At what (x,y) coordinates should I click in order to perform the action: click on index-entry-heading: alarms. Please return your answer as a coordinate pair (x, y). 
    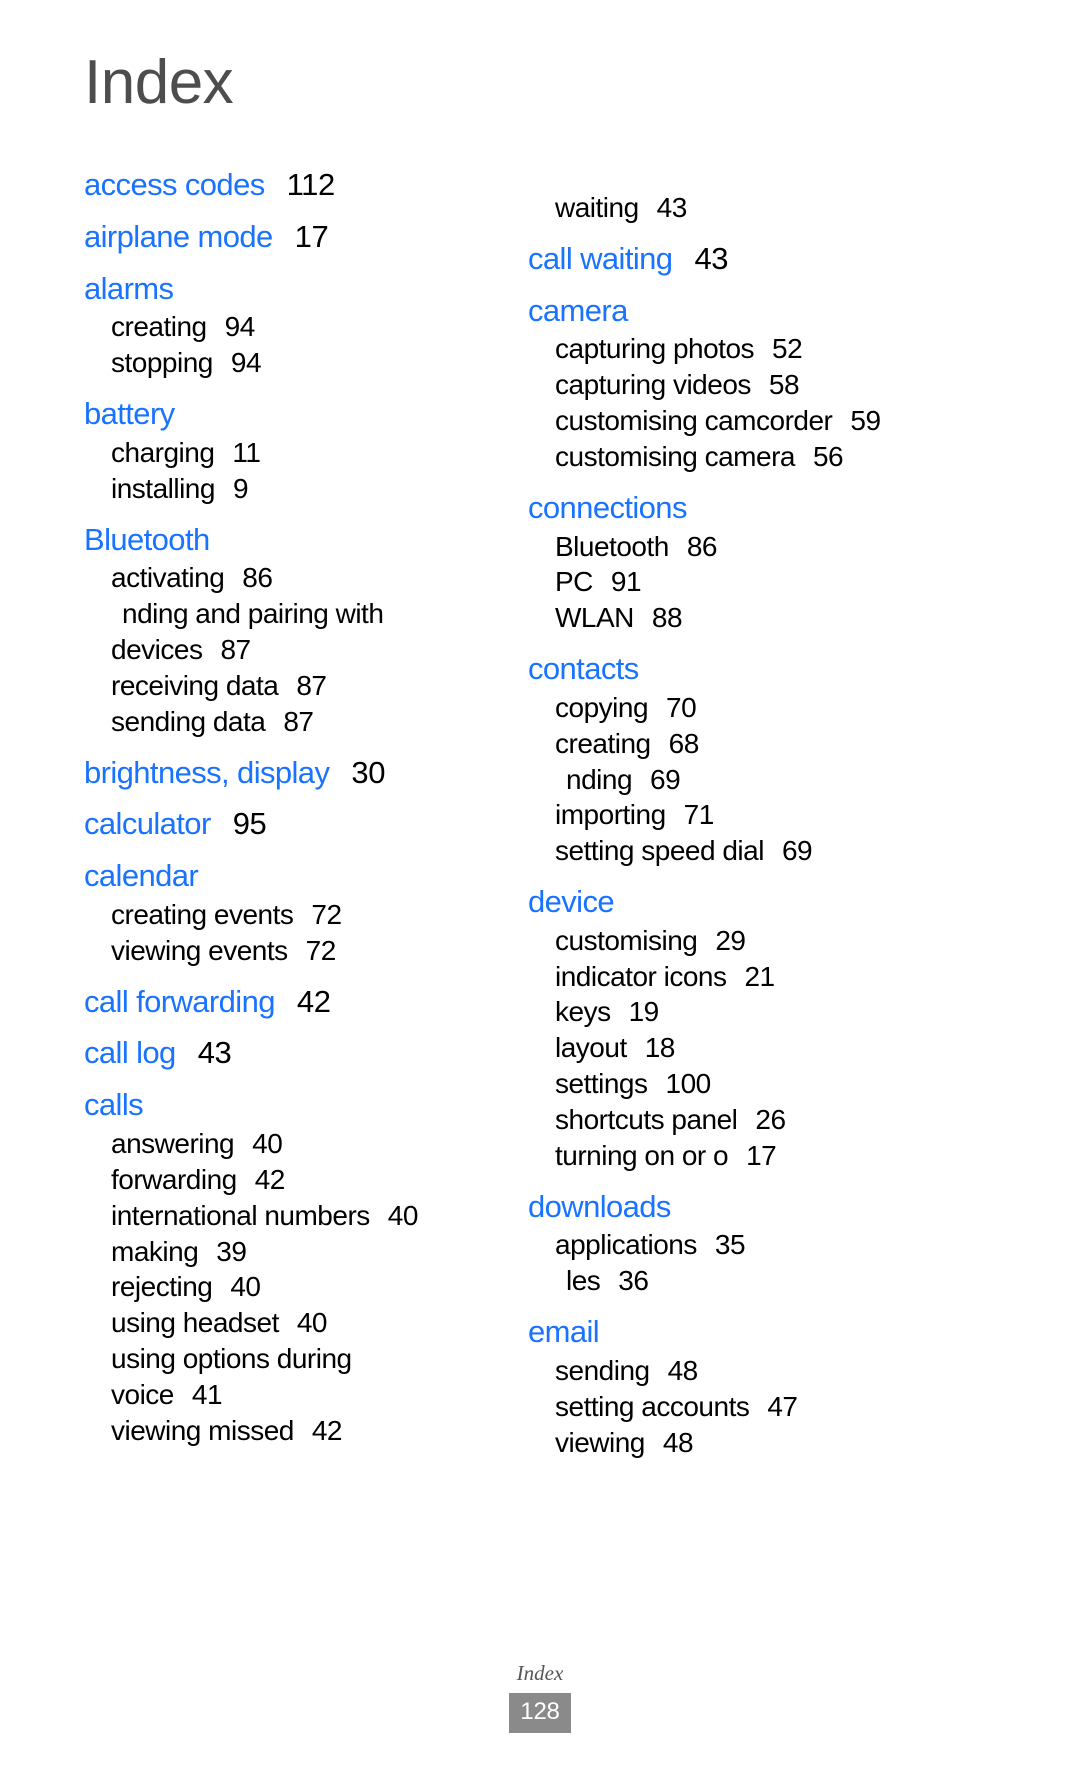
    Looking at the image, I should click on (294, 289).